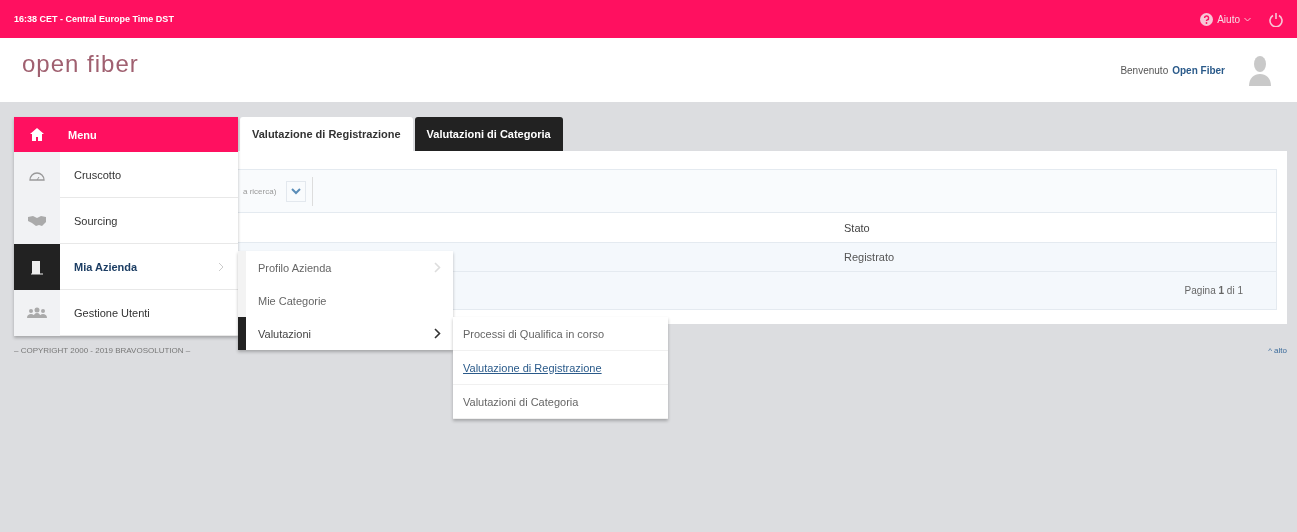 The height and width of the screenshot is (532, 1297). Describe the element at coordinates (1213, 290) in the screenshot. I see `page-indicator: Pagina 1 di 1` at that location.